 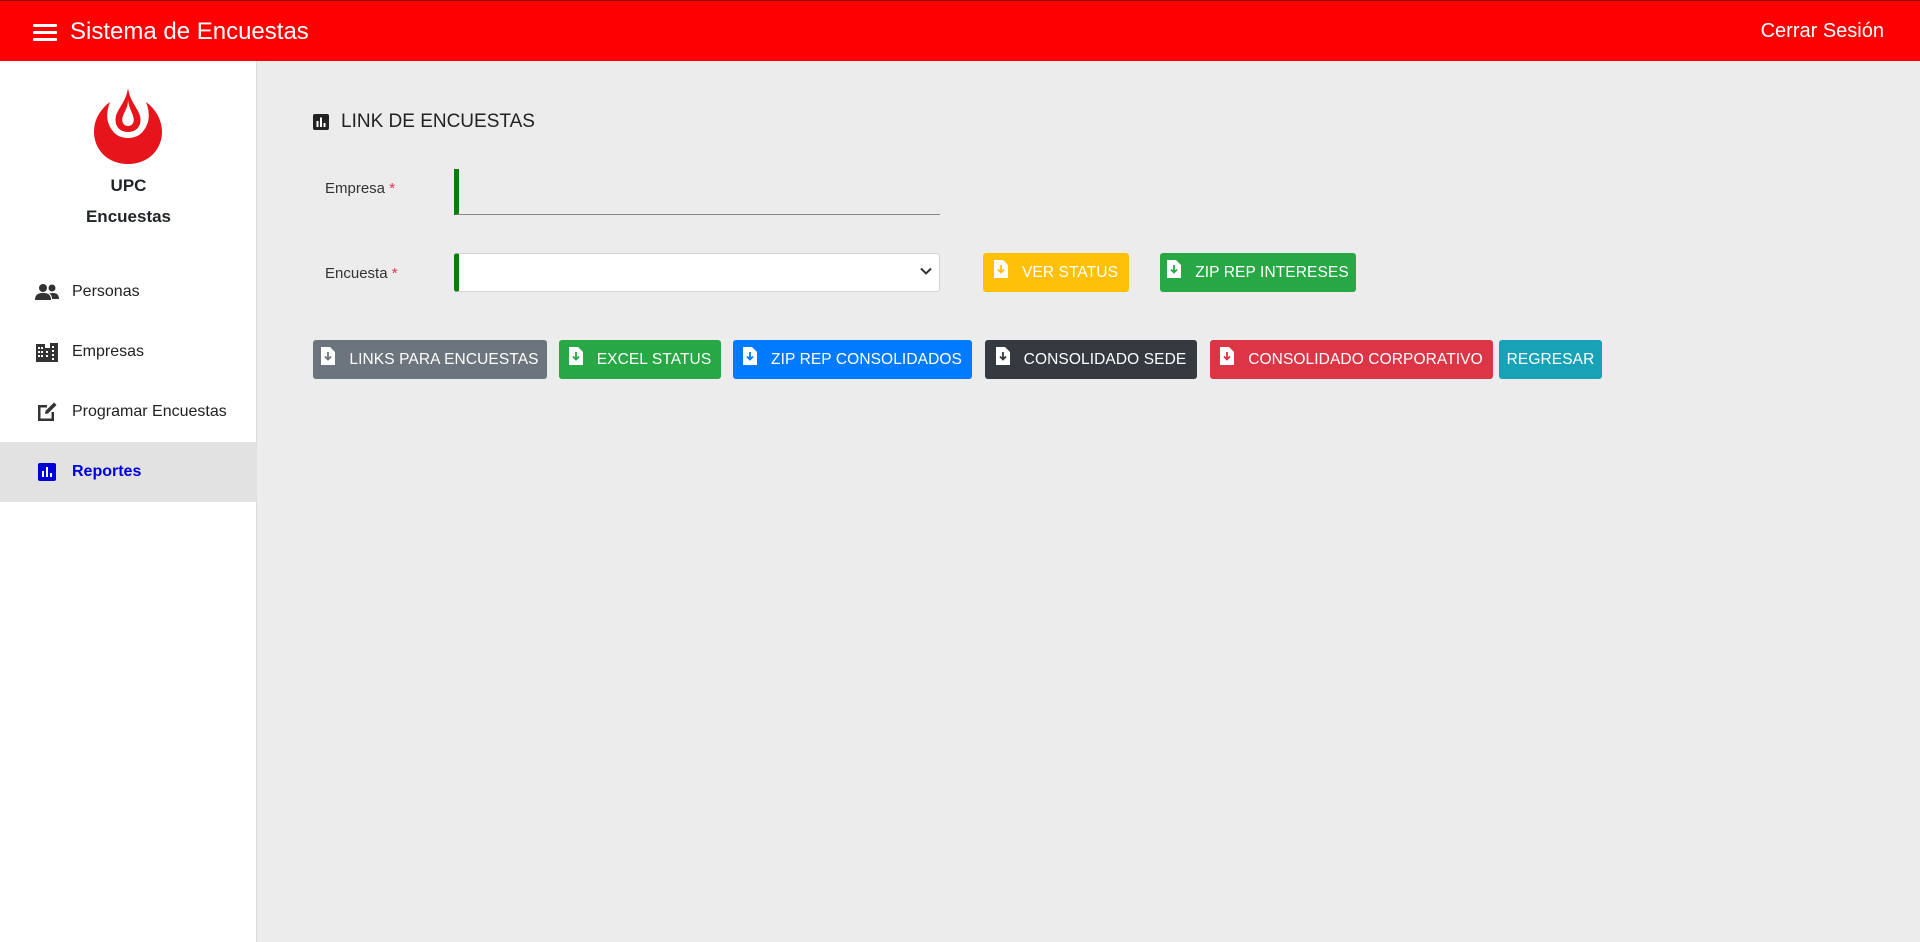 I want to click on sidebar-item-reportes: Reportes, so click(x=128, y=472).